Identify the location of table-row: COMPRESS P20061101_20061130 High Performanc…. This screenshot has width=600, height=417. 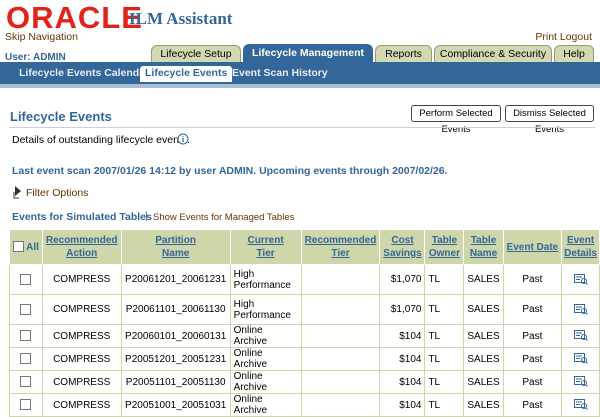
(304, 309).